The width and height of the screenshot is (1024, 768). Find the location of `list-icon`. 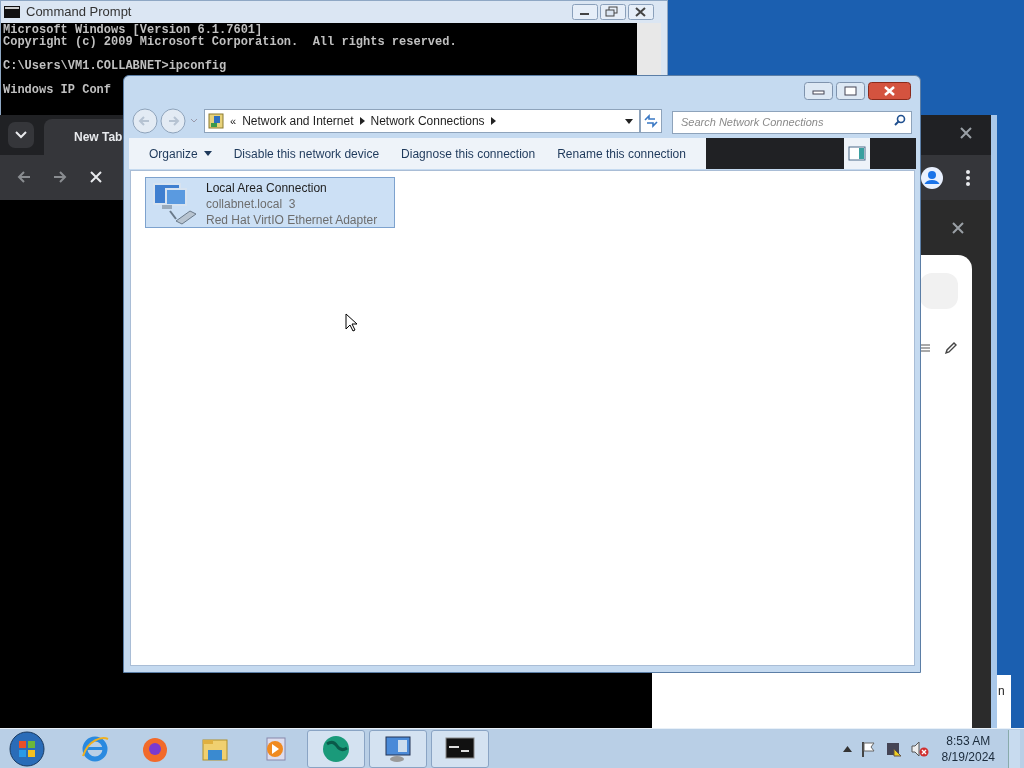

list-icon is located at coordinates (925, 348).